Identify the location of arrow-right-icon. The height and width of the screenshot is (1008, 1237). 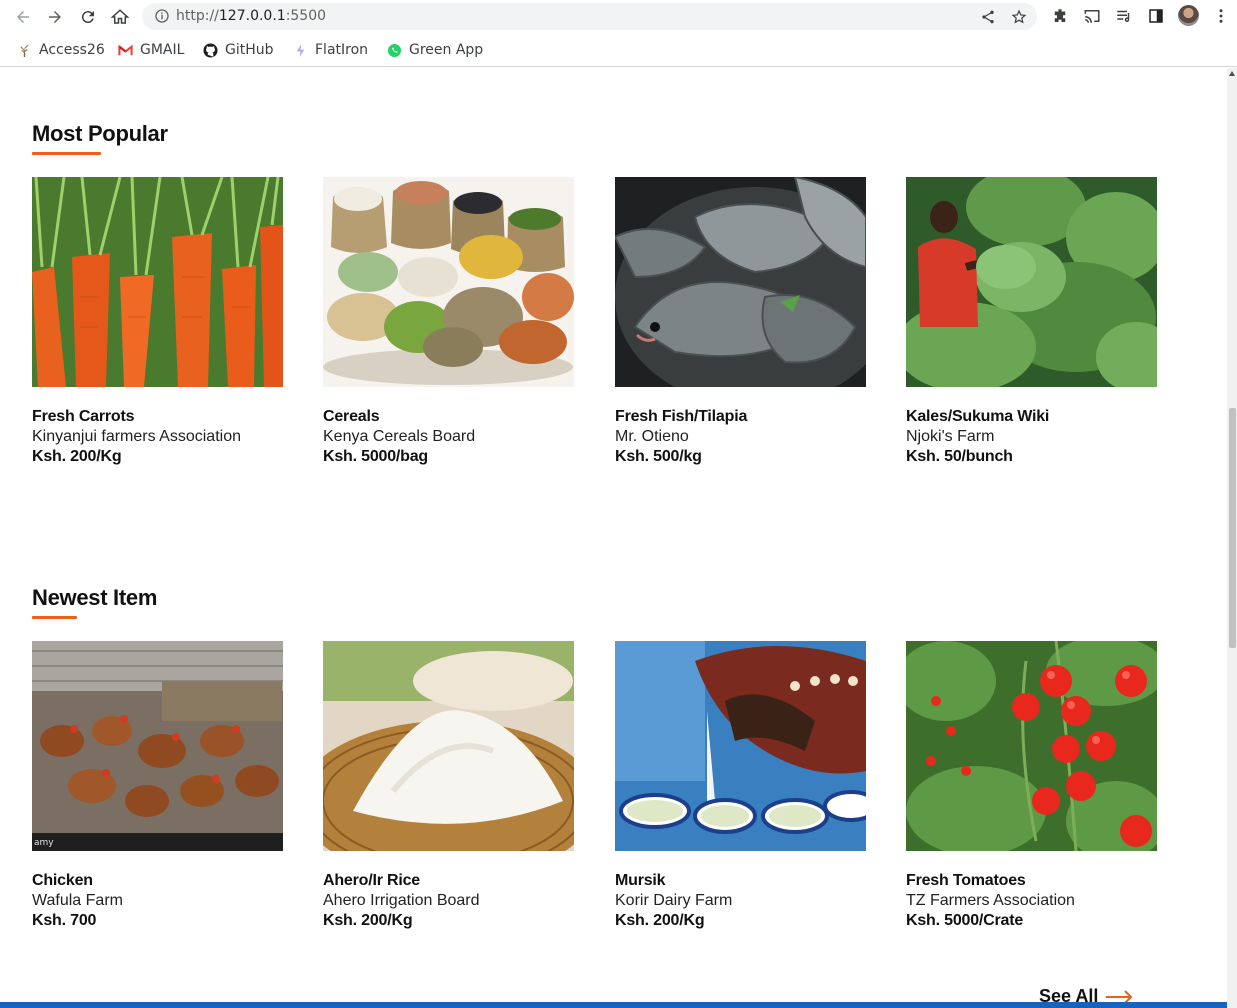
(55, 17).